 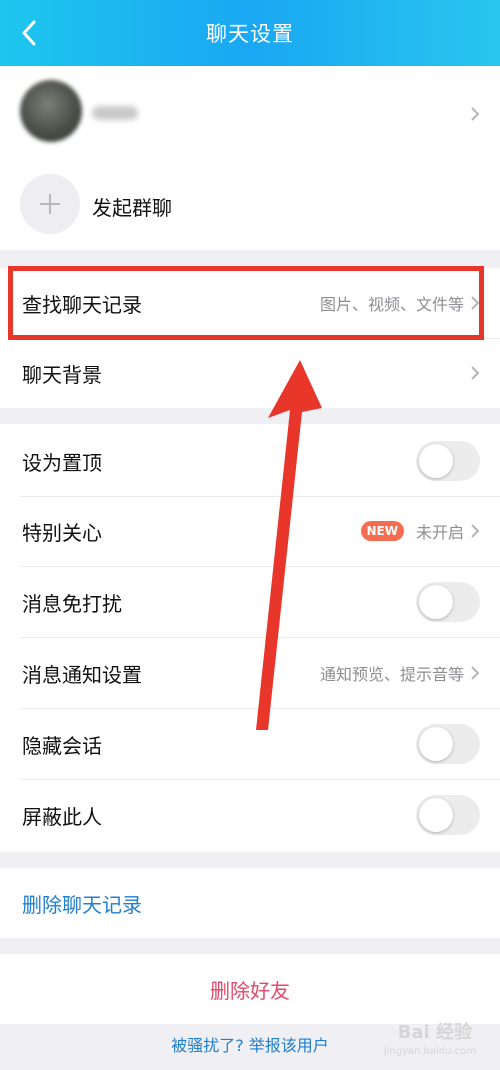 What do you see at coordinates (82, 304) in the screenshot?
I see `search-history-label: 查找聊天记录` at bounding box center [82, 304].